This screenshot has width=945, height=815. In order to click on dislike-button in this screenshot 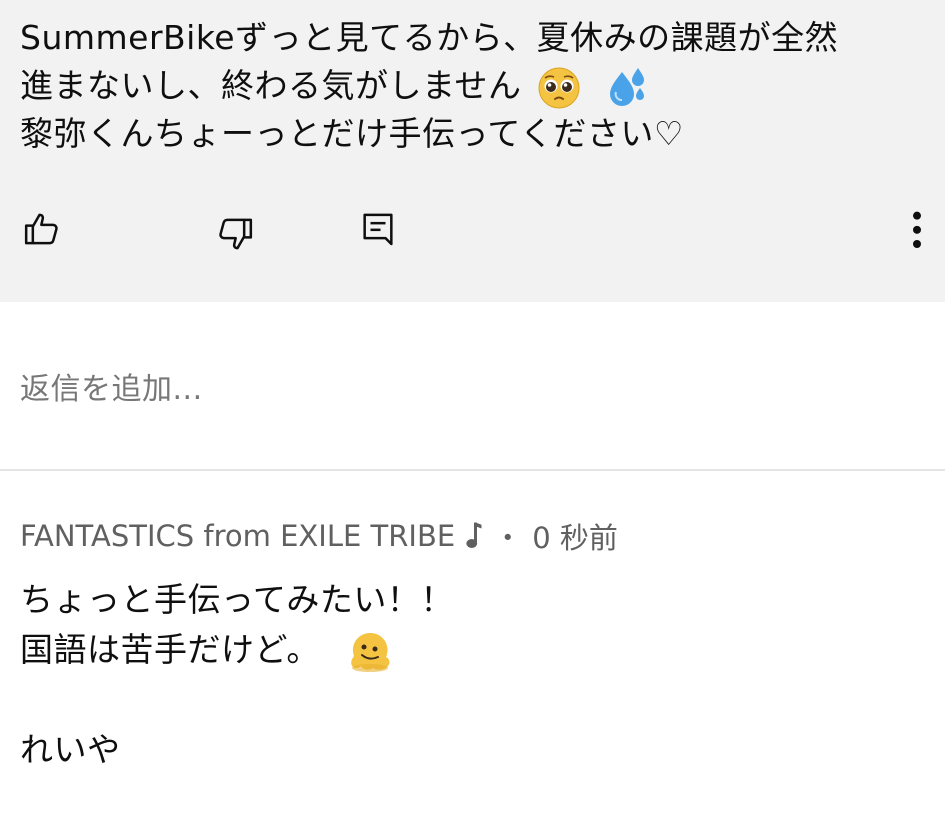, I will do `click(235, 234)`.